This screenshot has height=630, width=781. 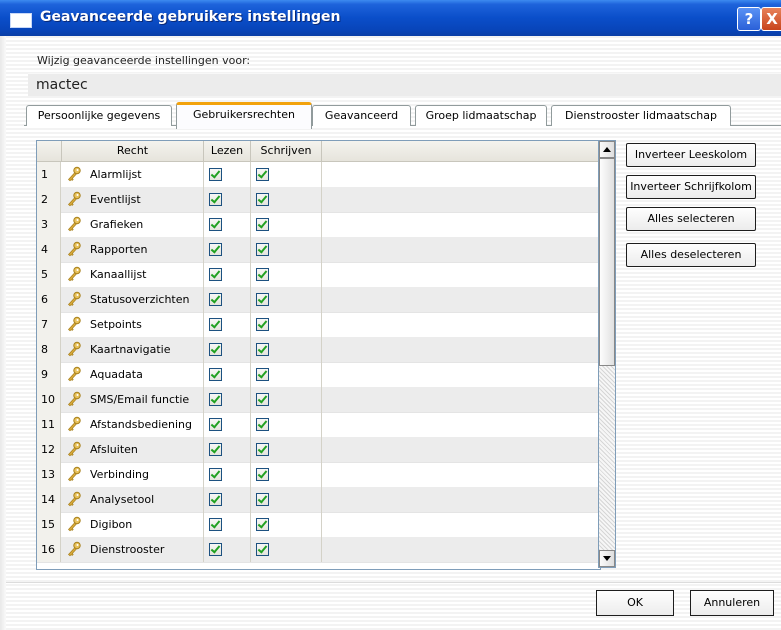 I want to click on grid-scrollbar, so click(x=607, y=354).